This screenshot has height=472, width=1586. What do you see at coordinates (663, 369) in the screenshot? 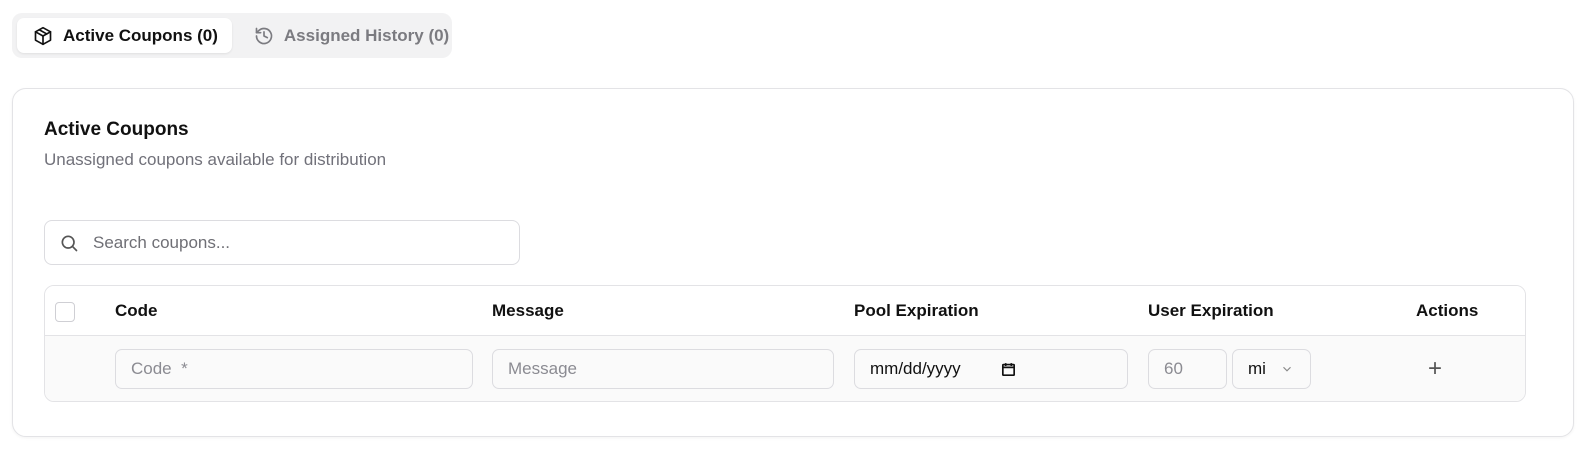
I see `message-input` at bounding box center [663, 369].